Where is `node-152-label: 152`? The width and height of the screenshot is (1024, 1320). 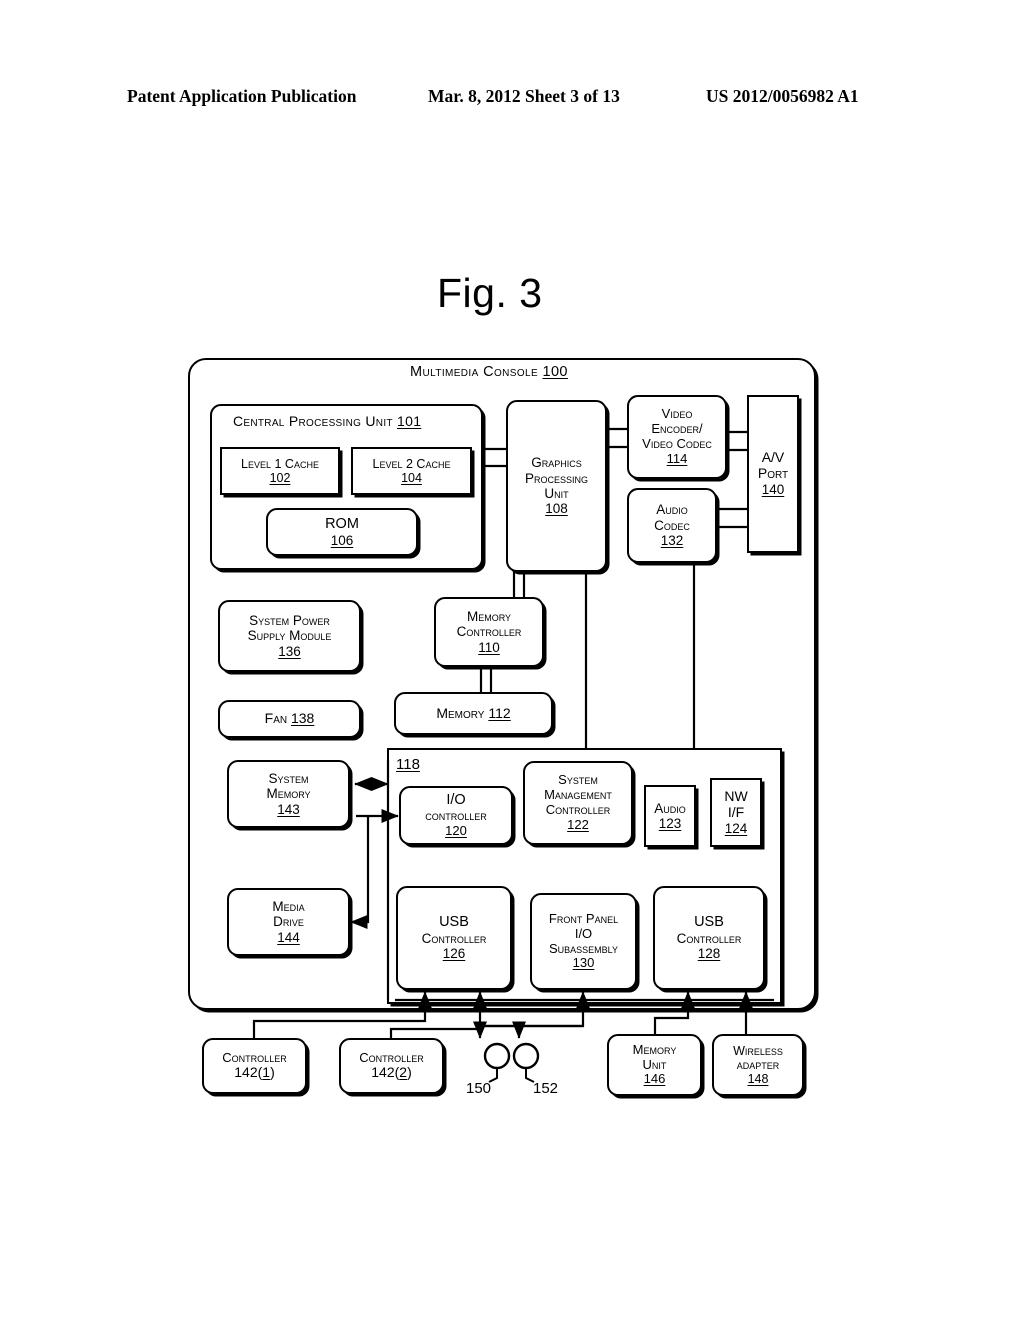 node-152-label: 152 is located at coordinates (546, 1088).